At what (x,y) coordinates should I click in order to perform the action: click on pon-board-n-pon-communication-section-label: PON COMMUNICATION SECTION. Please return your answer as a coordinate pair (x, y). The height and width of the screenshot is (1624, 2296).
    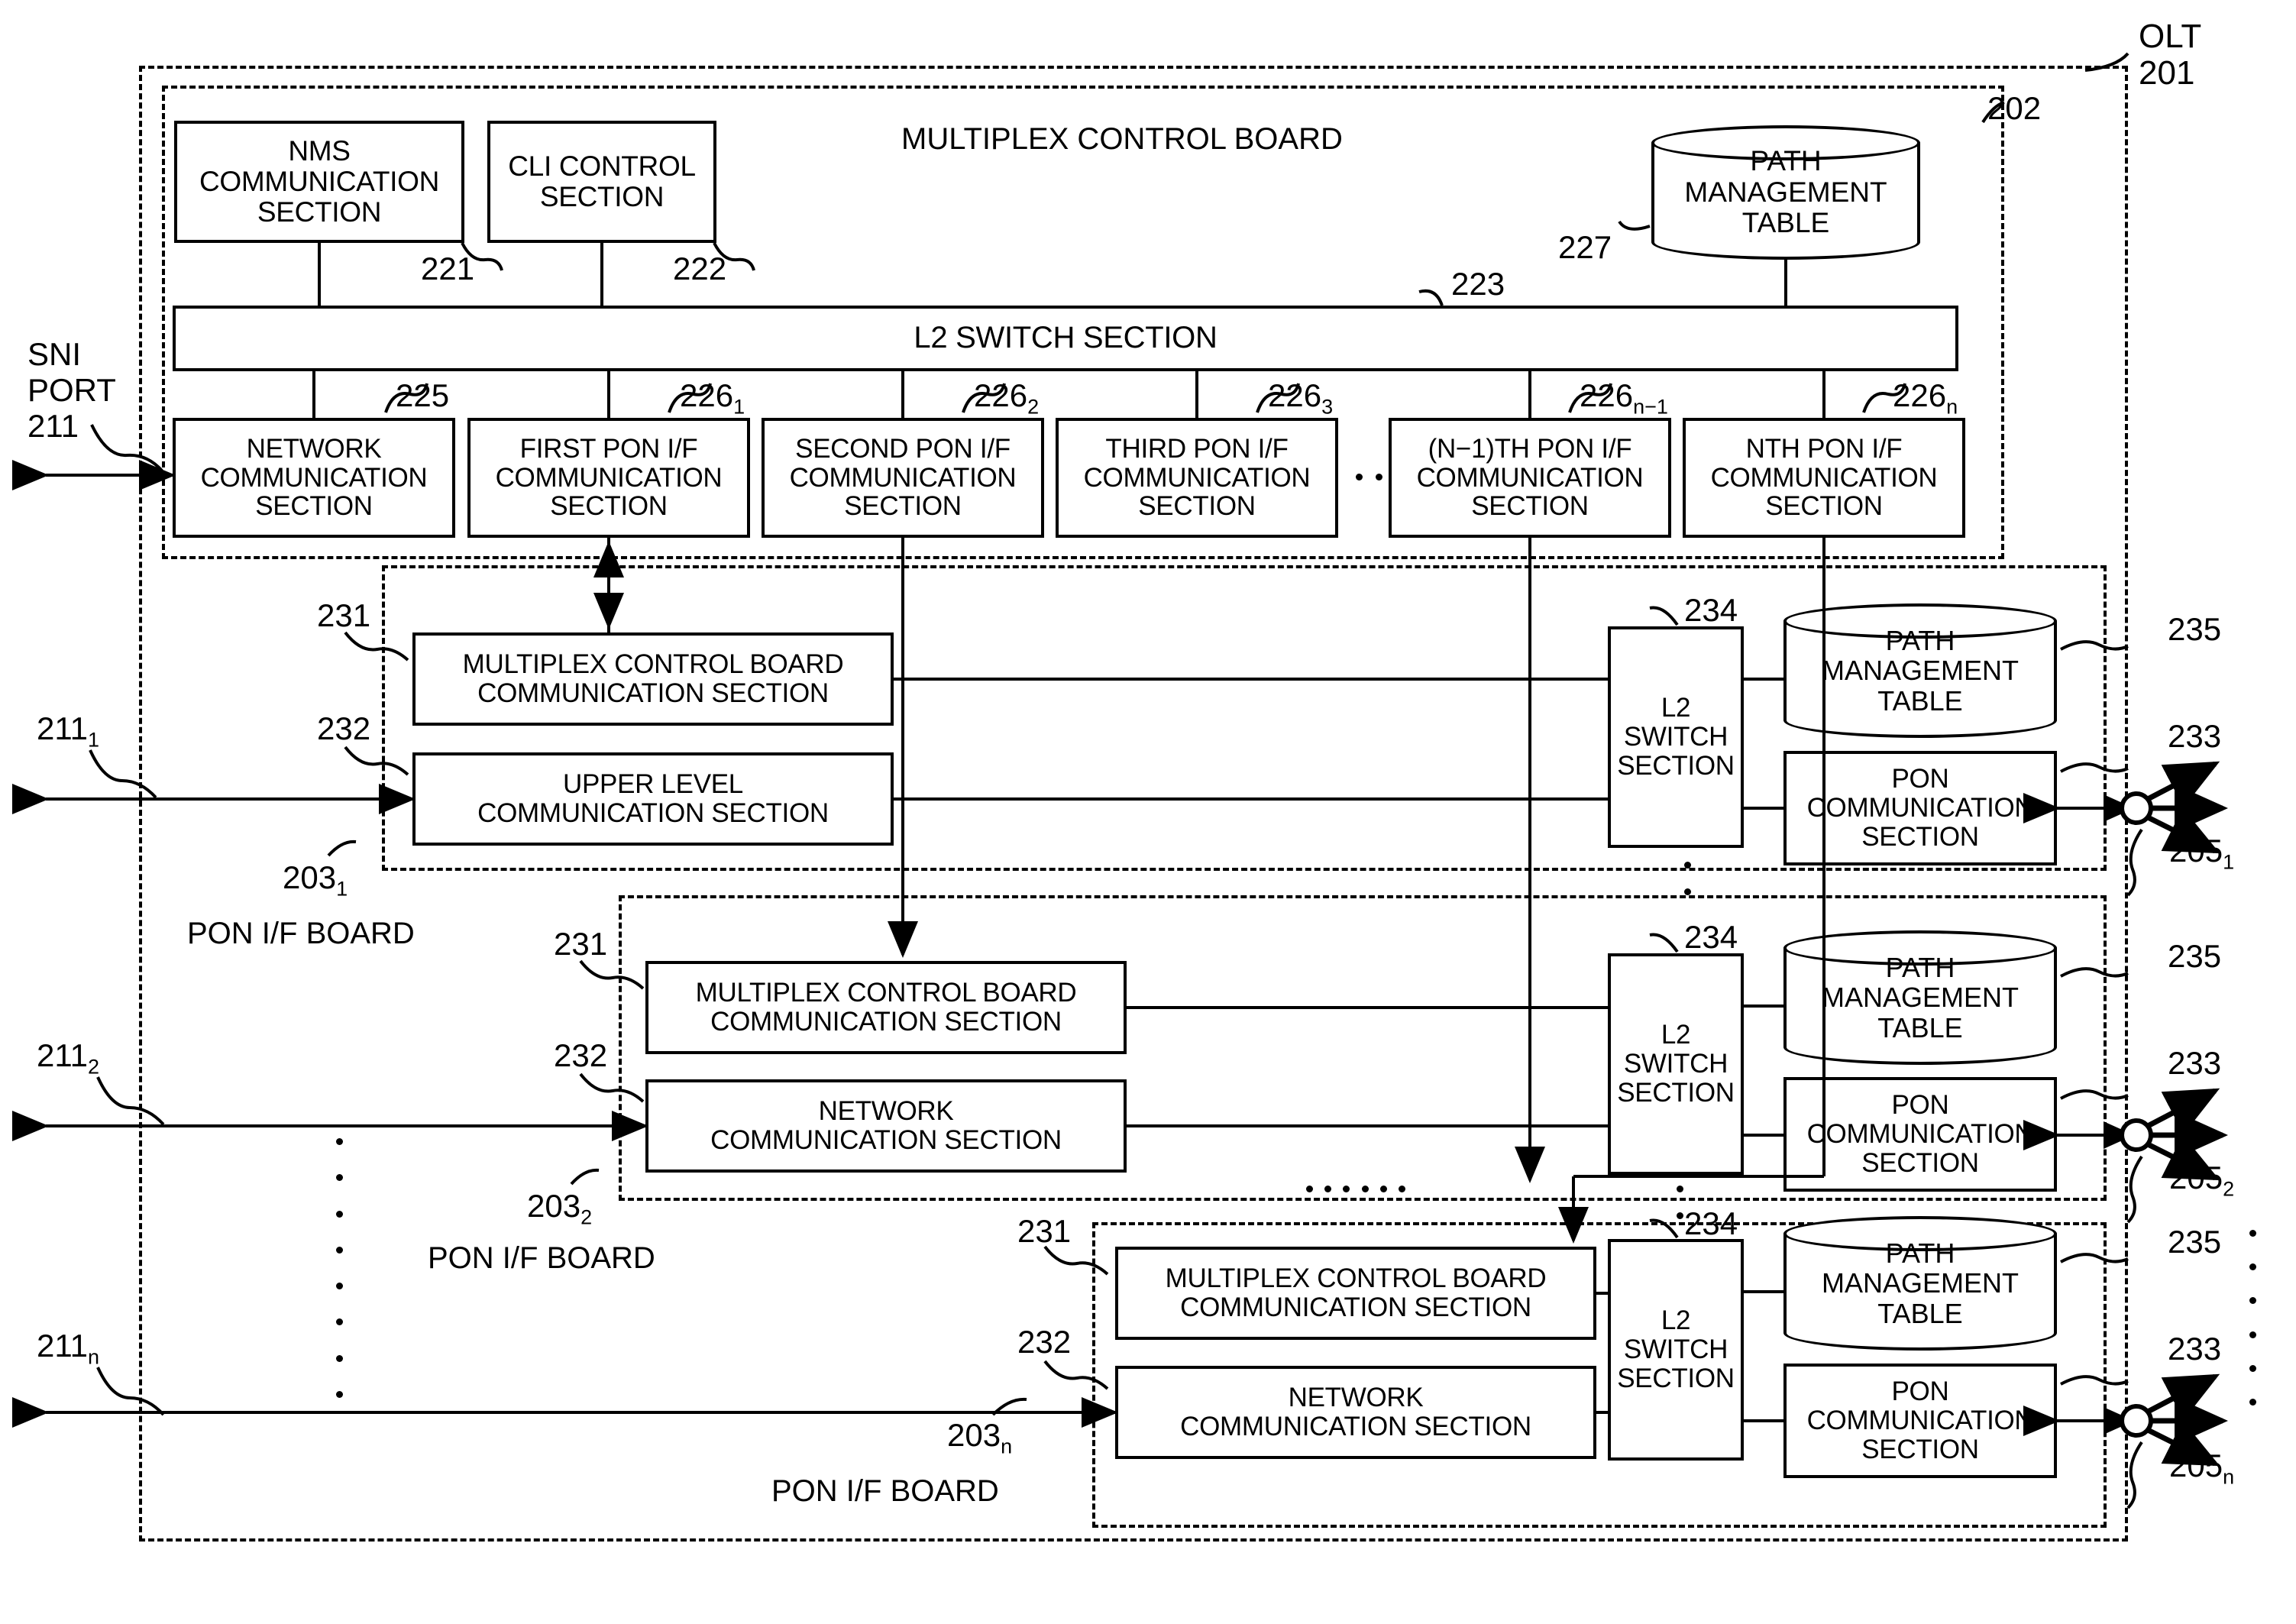
    Looking at the image, I should click on (1920, 1420).